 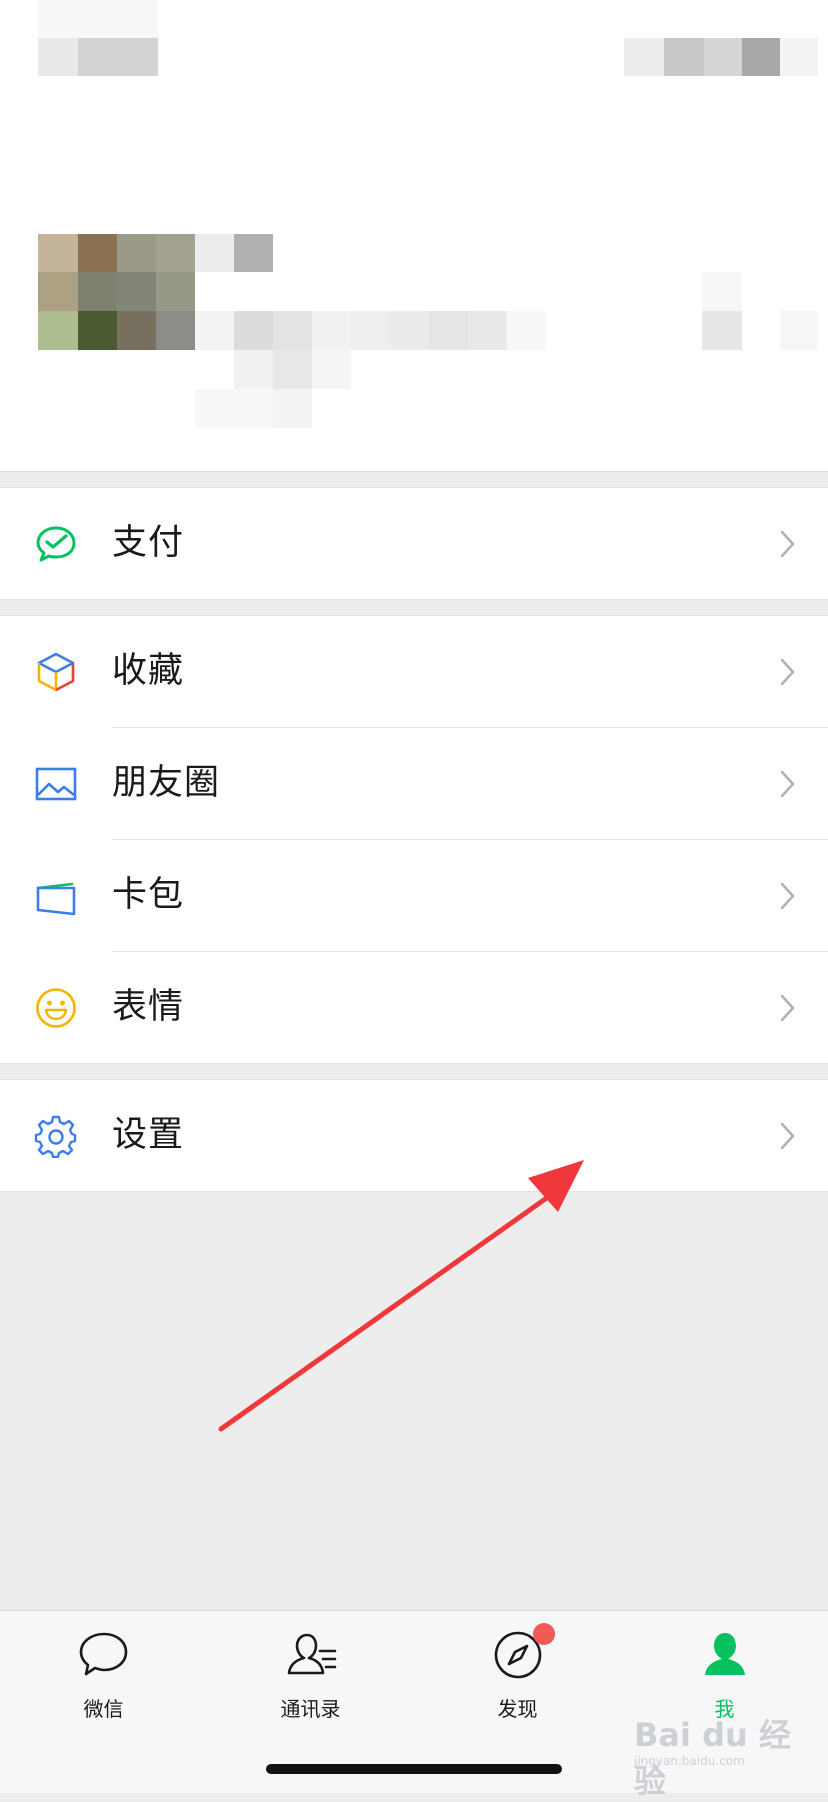 What do you see at coordinates (689, 1761) in the screenshot?
I see `watermark-url: jingyan.baidu.com` at bounding box center [689, 1761].